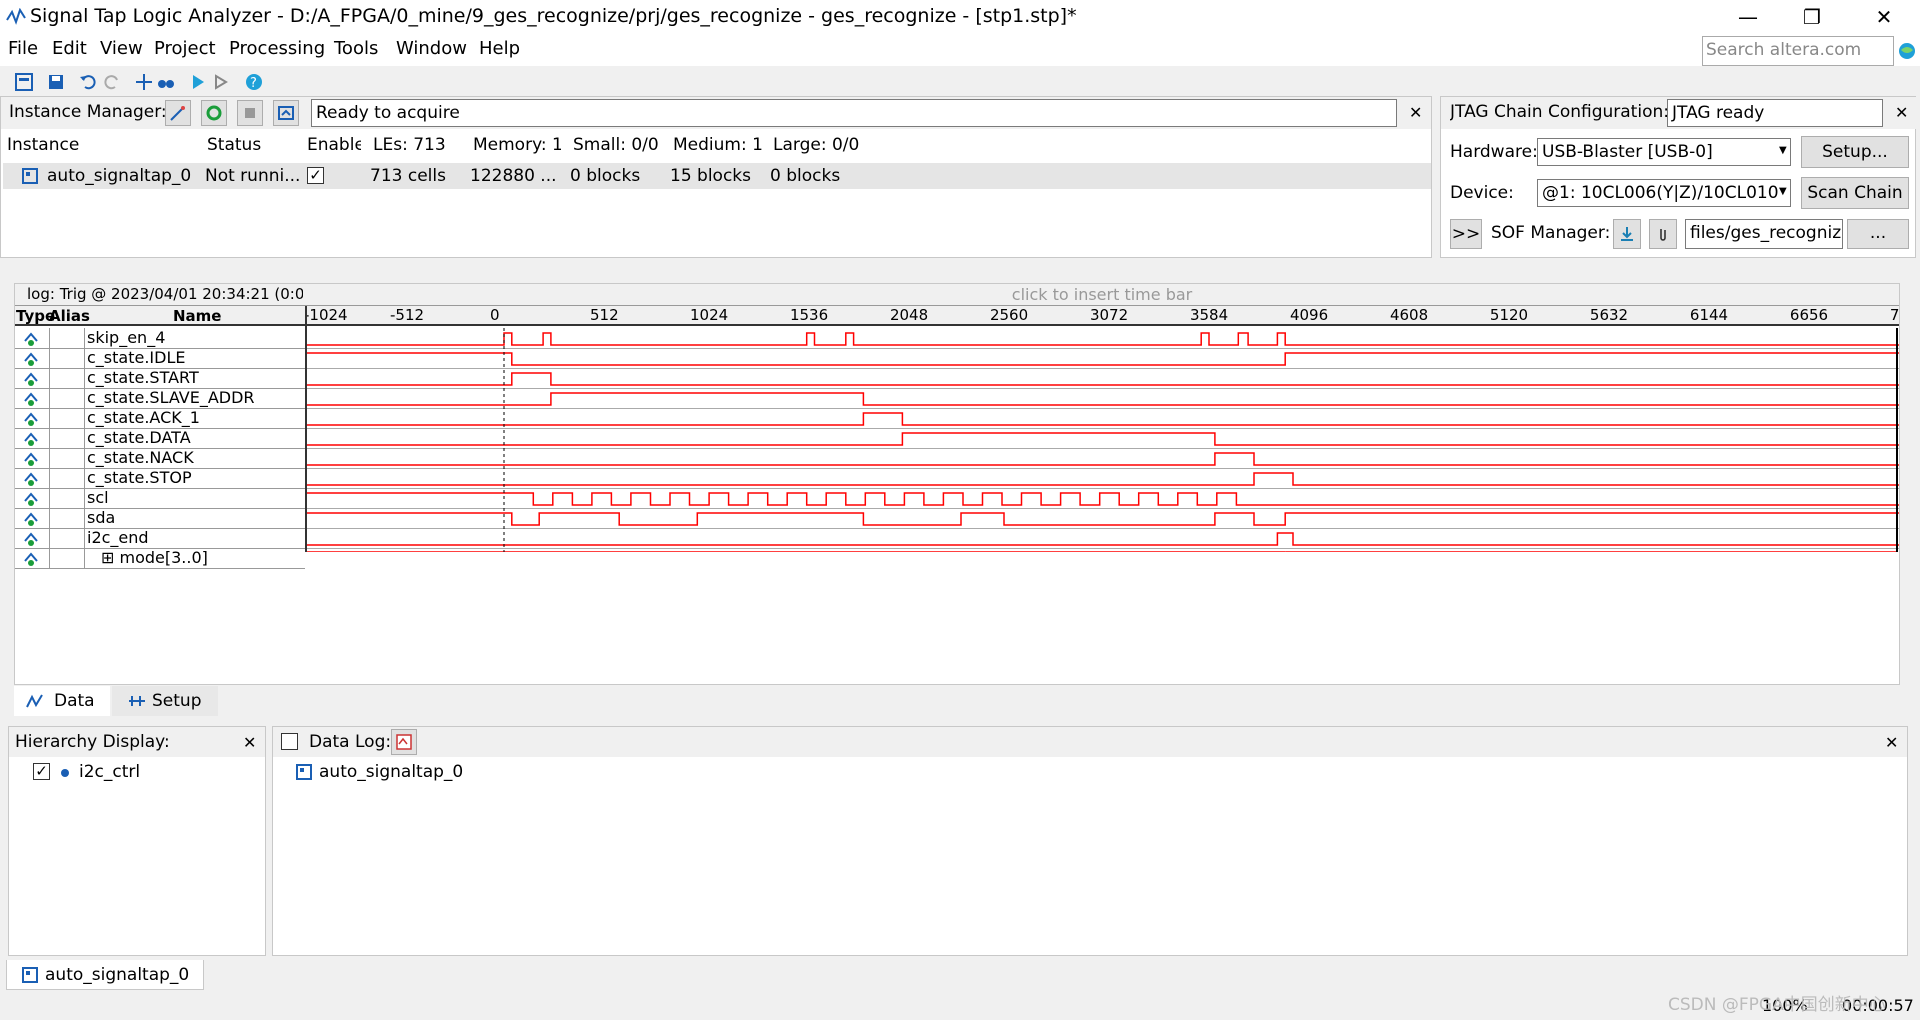 The width and height of the screenshot is (1920, 1020). I want to click on menu-window: Window, so click(431, 48).